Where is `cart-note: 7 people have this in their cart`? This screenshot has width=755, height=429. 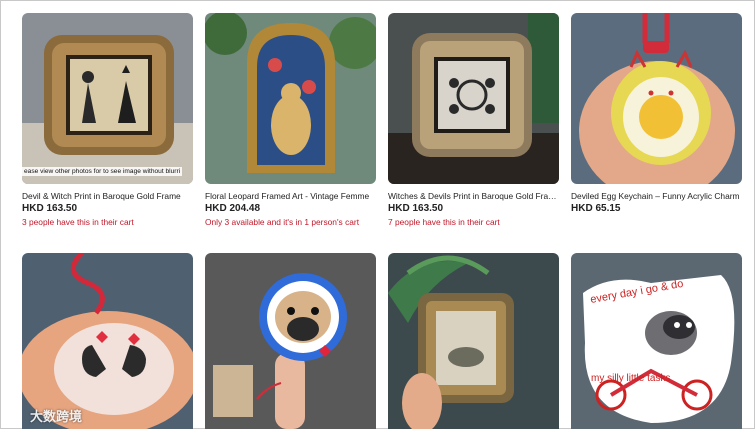 cart-note: 7 people have this in their cart is located at coordinates (444, 222).